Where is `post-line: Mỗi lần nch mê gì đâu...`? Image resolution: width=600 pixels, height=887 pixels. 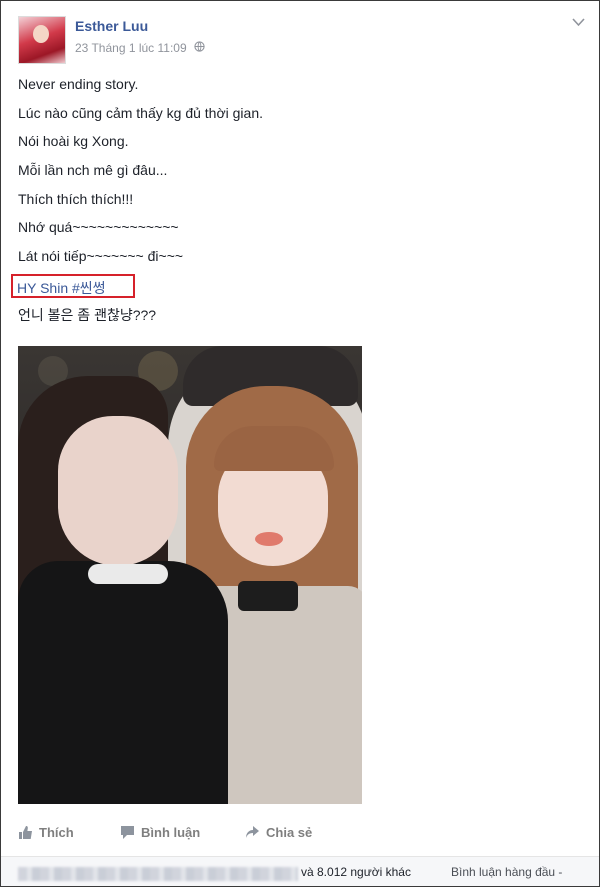 post-line: Mỗi lần nch mê gì đâu... is located at coordinates (93, 170).